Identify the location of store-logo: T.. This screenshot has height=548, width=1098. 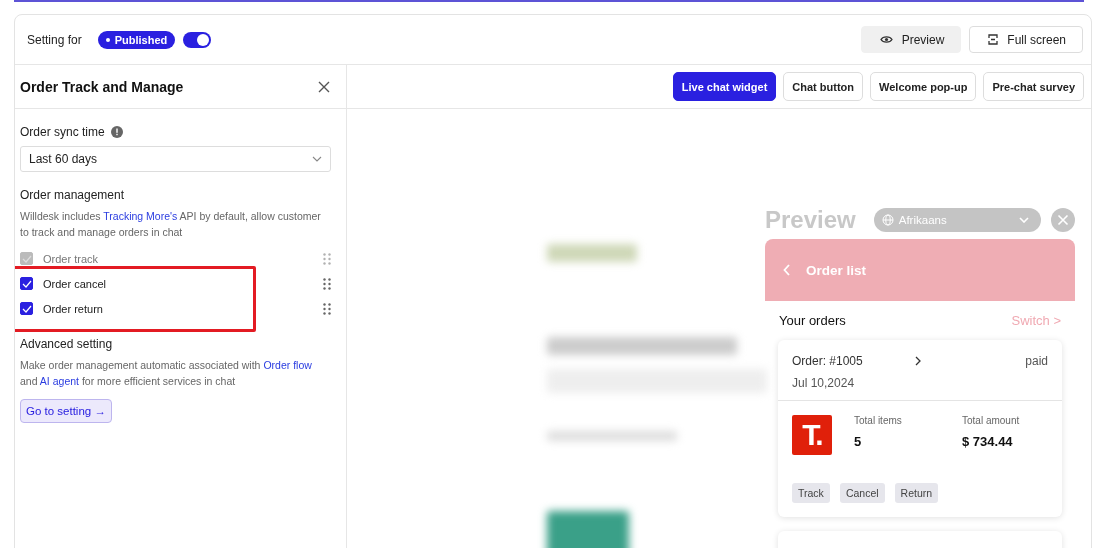
(812, 435).